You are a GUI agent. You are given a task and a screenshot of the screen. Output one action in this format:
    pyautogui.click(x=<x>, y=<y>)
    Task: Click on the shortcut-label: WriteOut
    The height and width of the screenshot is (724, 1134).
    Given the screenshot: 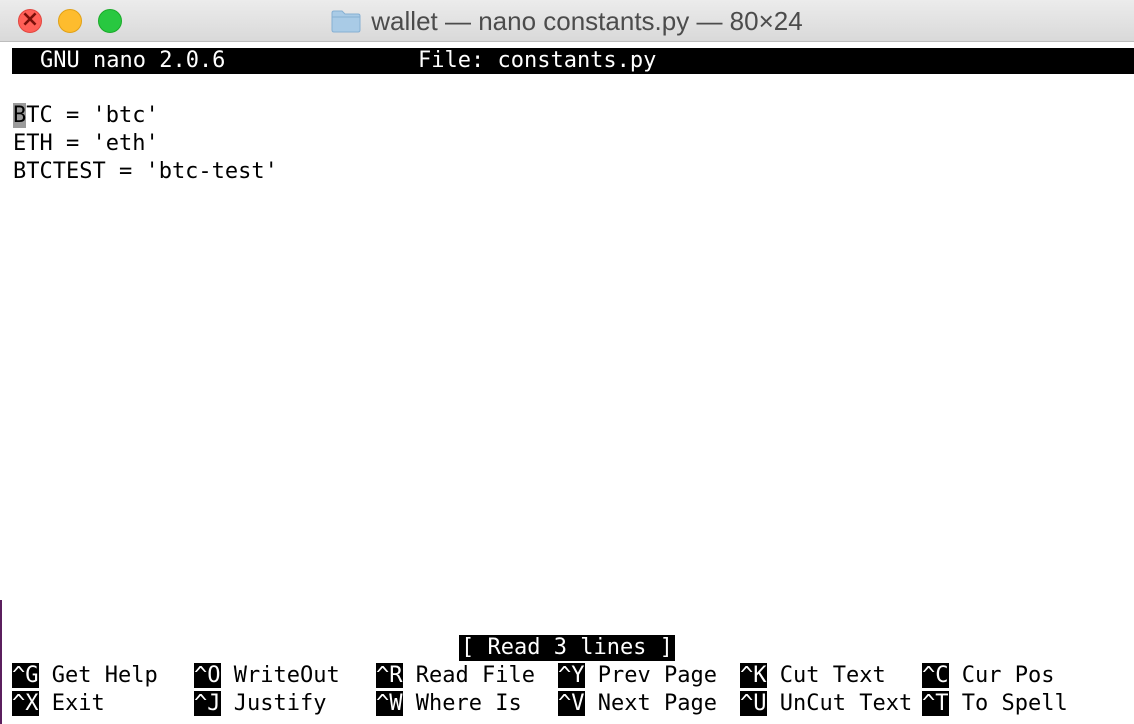 What is the action you would take?
    pyautogui.click(x=280, y=675)
    